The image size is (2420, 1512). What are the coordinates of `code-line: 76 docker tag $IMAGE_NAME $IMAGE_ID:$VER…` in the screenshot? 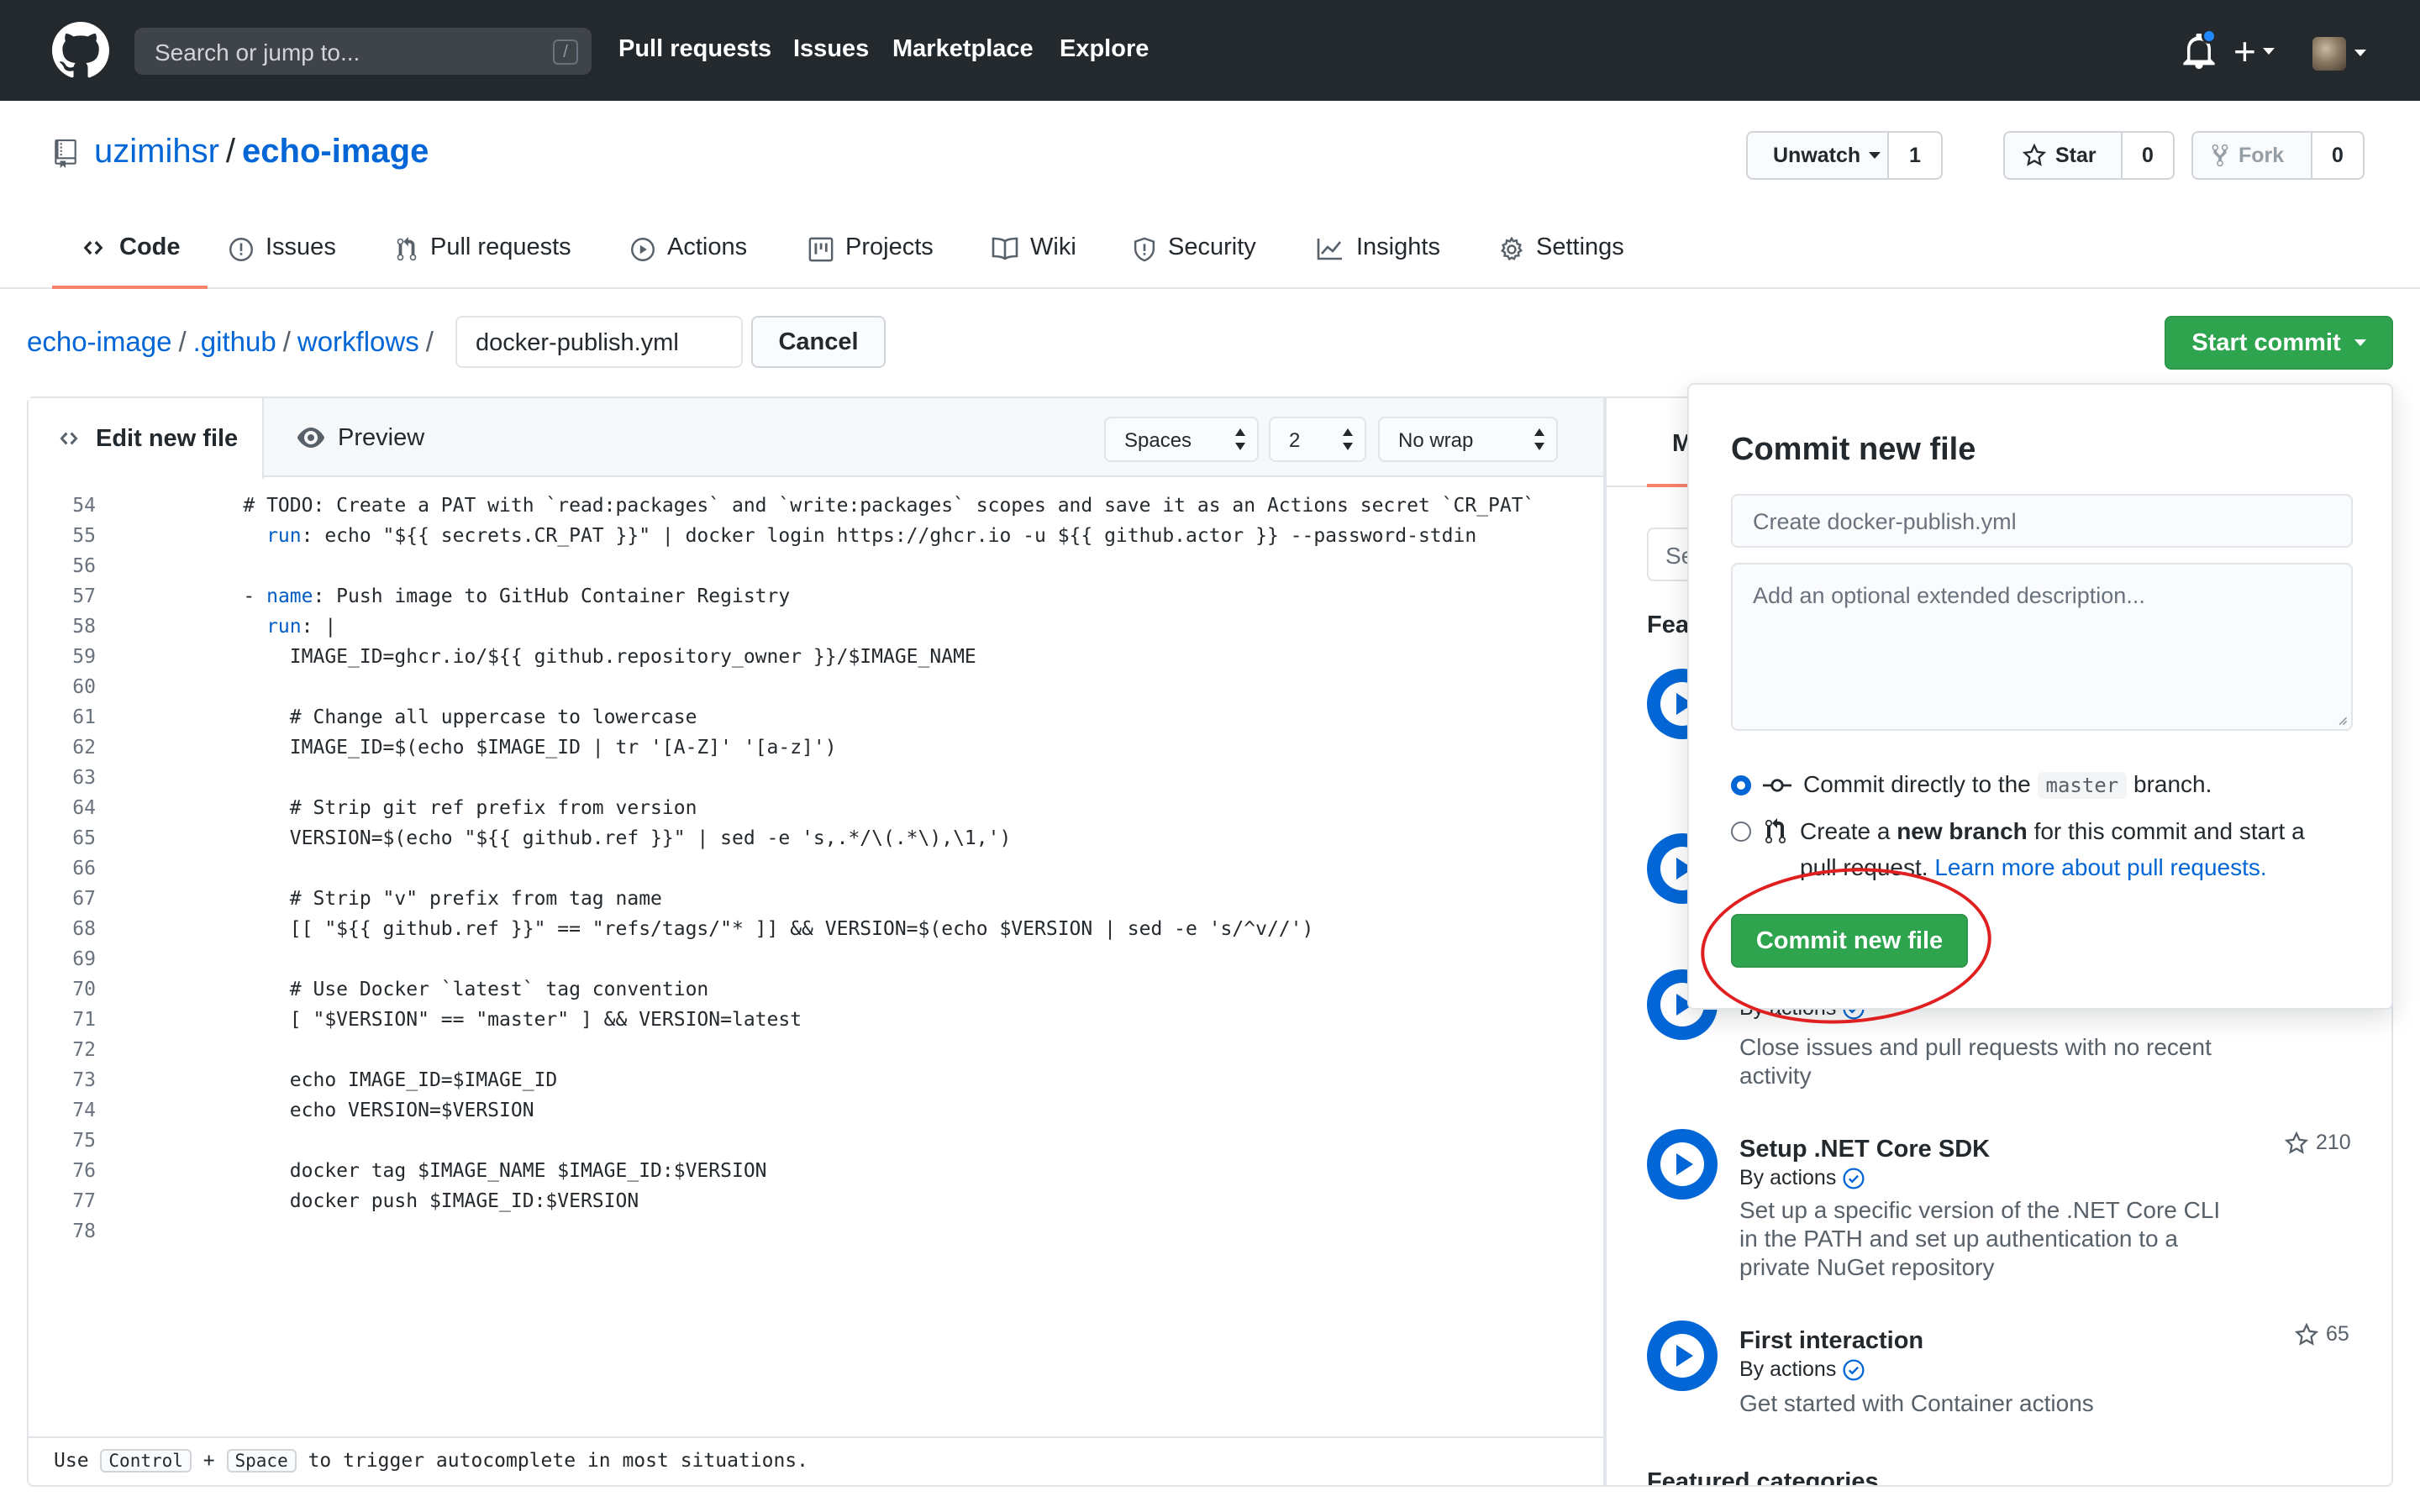 It's located at (816, 1171).